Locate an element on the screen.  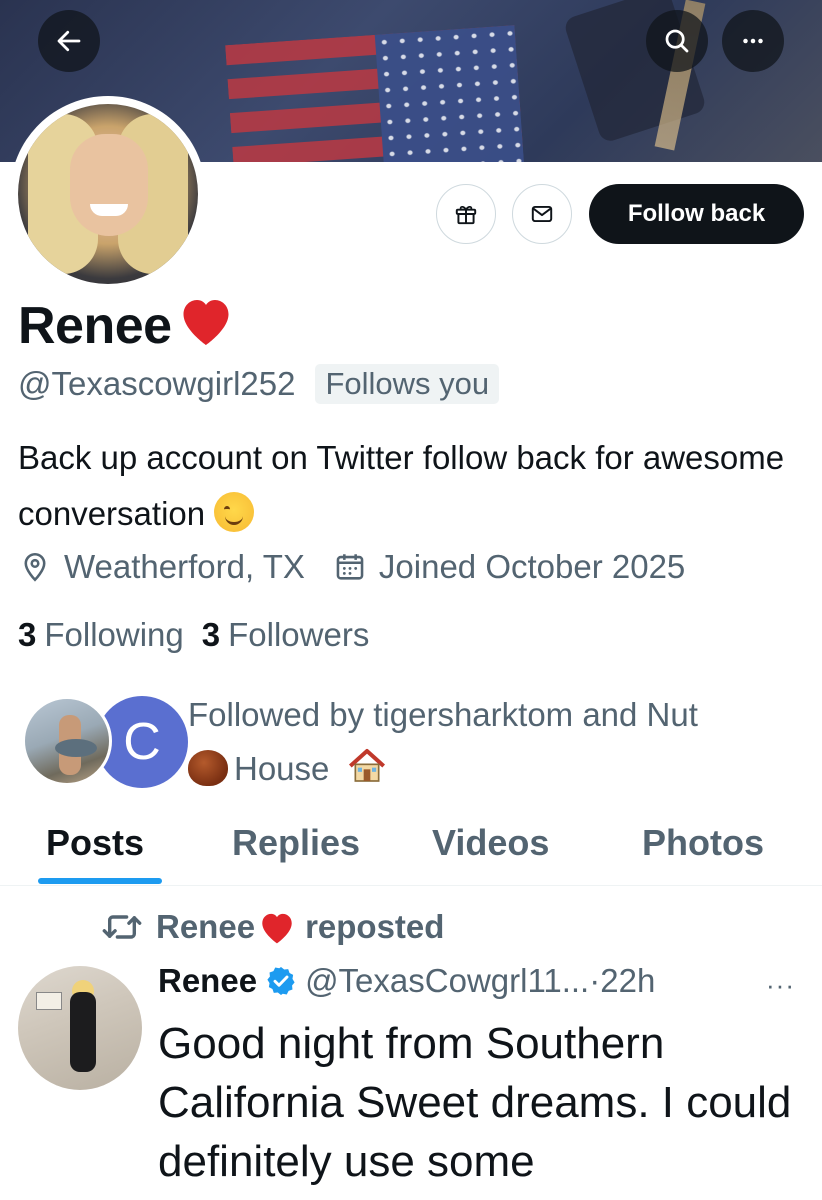
profile-meta: Weatherford, TX Joined October 2025 is located at coordinates (365, 567).